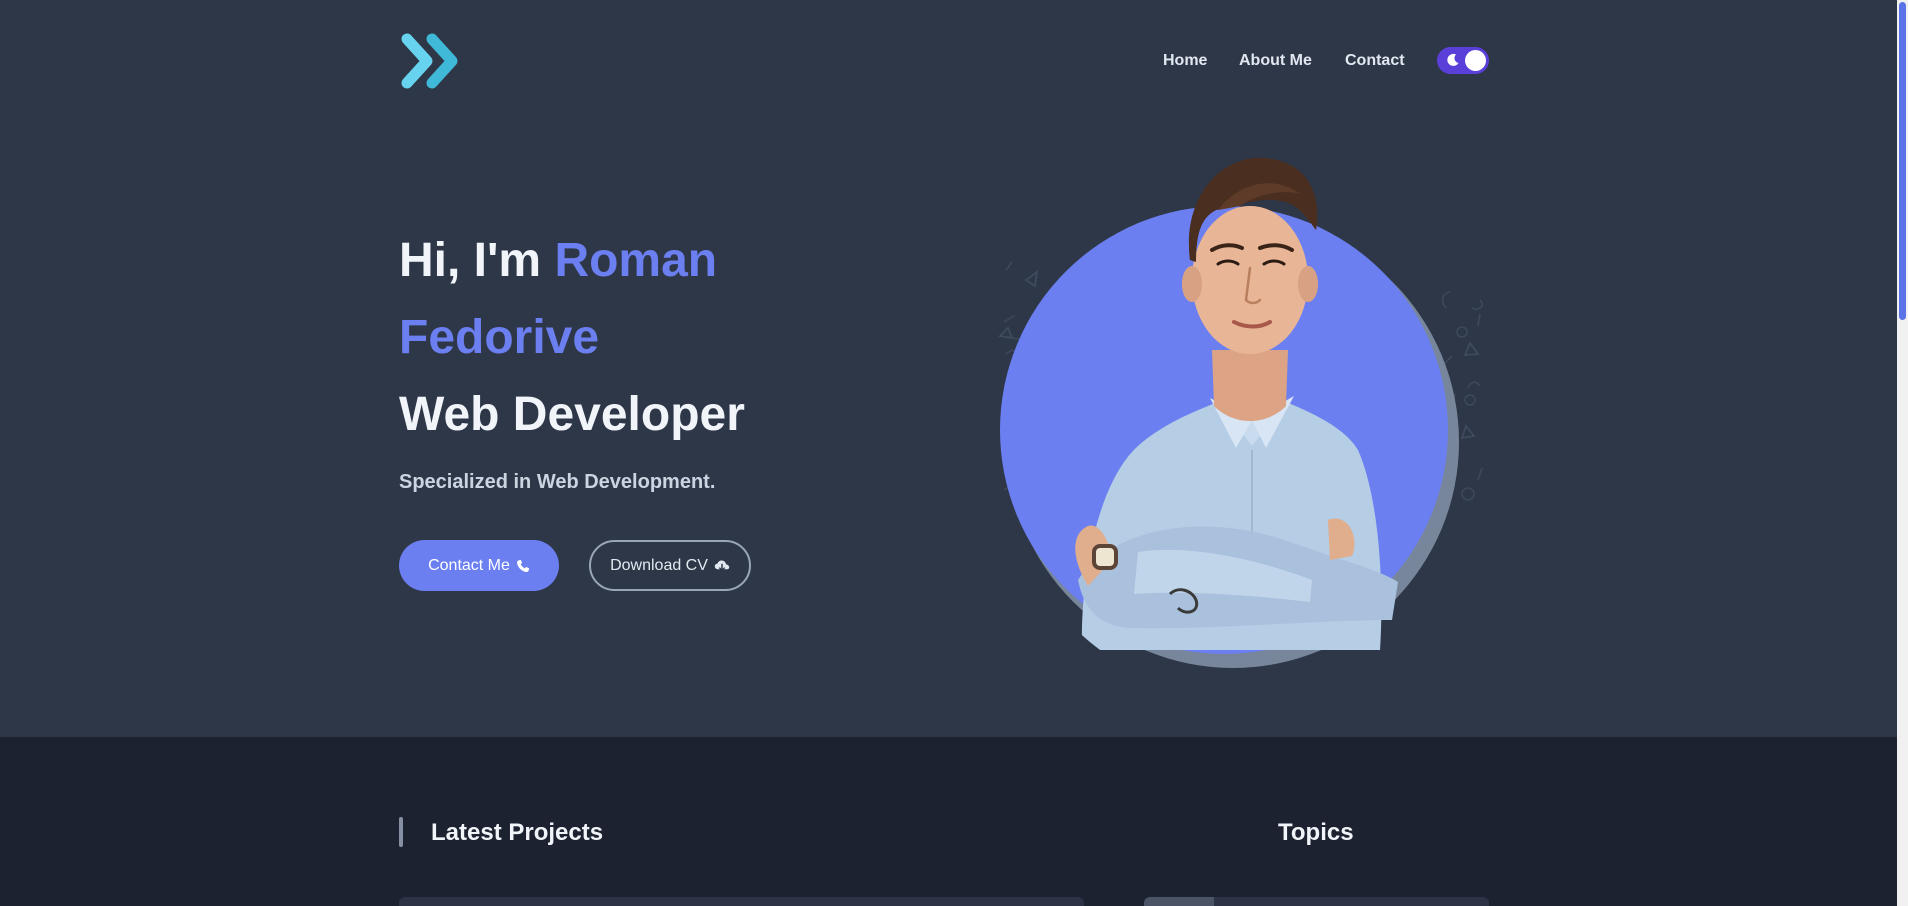  Describe the element at coordinates (517, 832) in the screenshot. I see `latest-projects-heading: Latest Projects` at that location.